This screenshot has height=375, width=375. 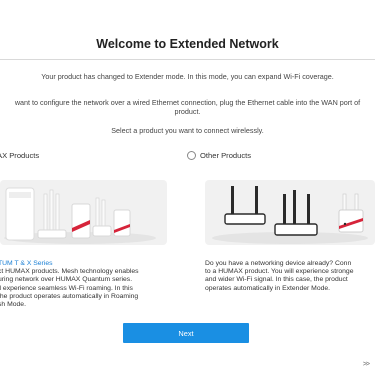 I want to click on page-title: Welcome to Extended Network, so click(x=187, y=44).